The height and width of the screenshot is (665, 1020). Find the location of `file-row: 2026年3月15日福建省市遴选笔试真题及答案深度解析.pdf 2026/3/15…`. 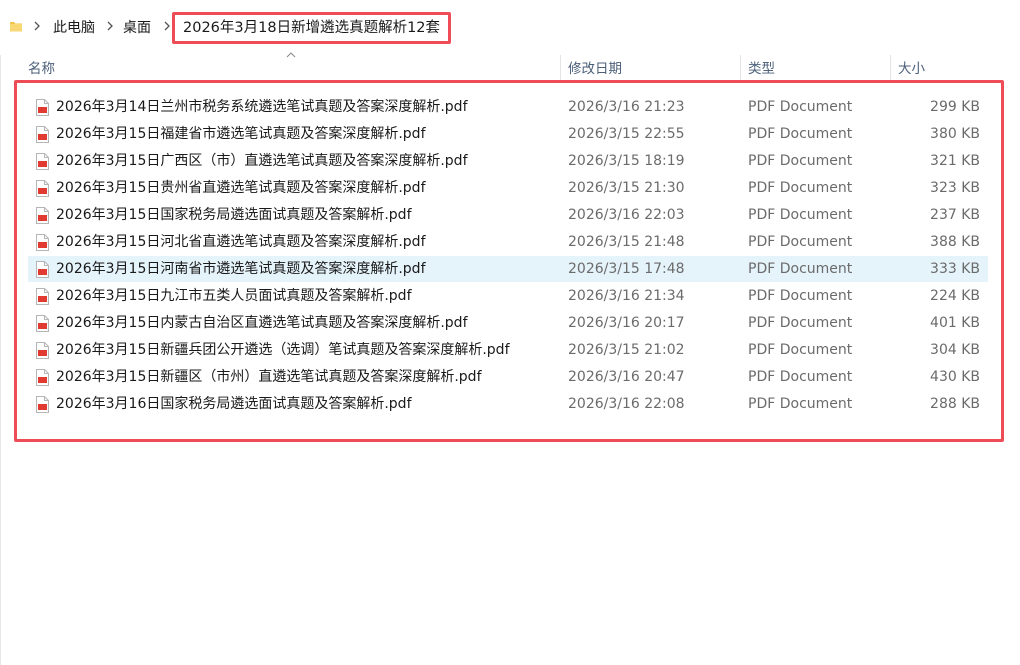

file-row: 2026年3月15日福建省市遴选笔试真题及答案深度解析.pdf 2026/3/15… is located at coordinates (508, 134).